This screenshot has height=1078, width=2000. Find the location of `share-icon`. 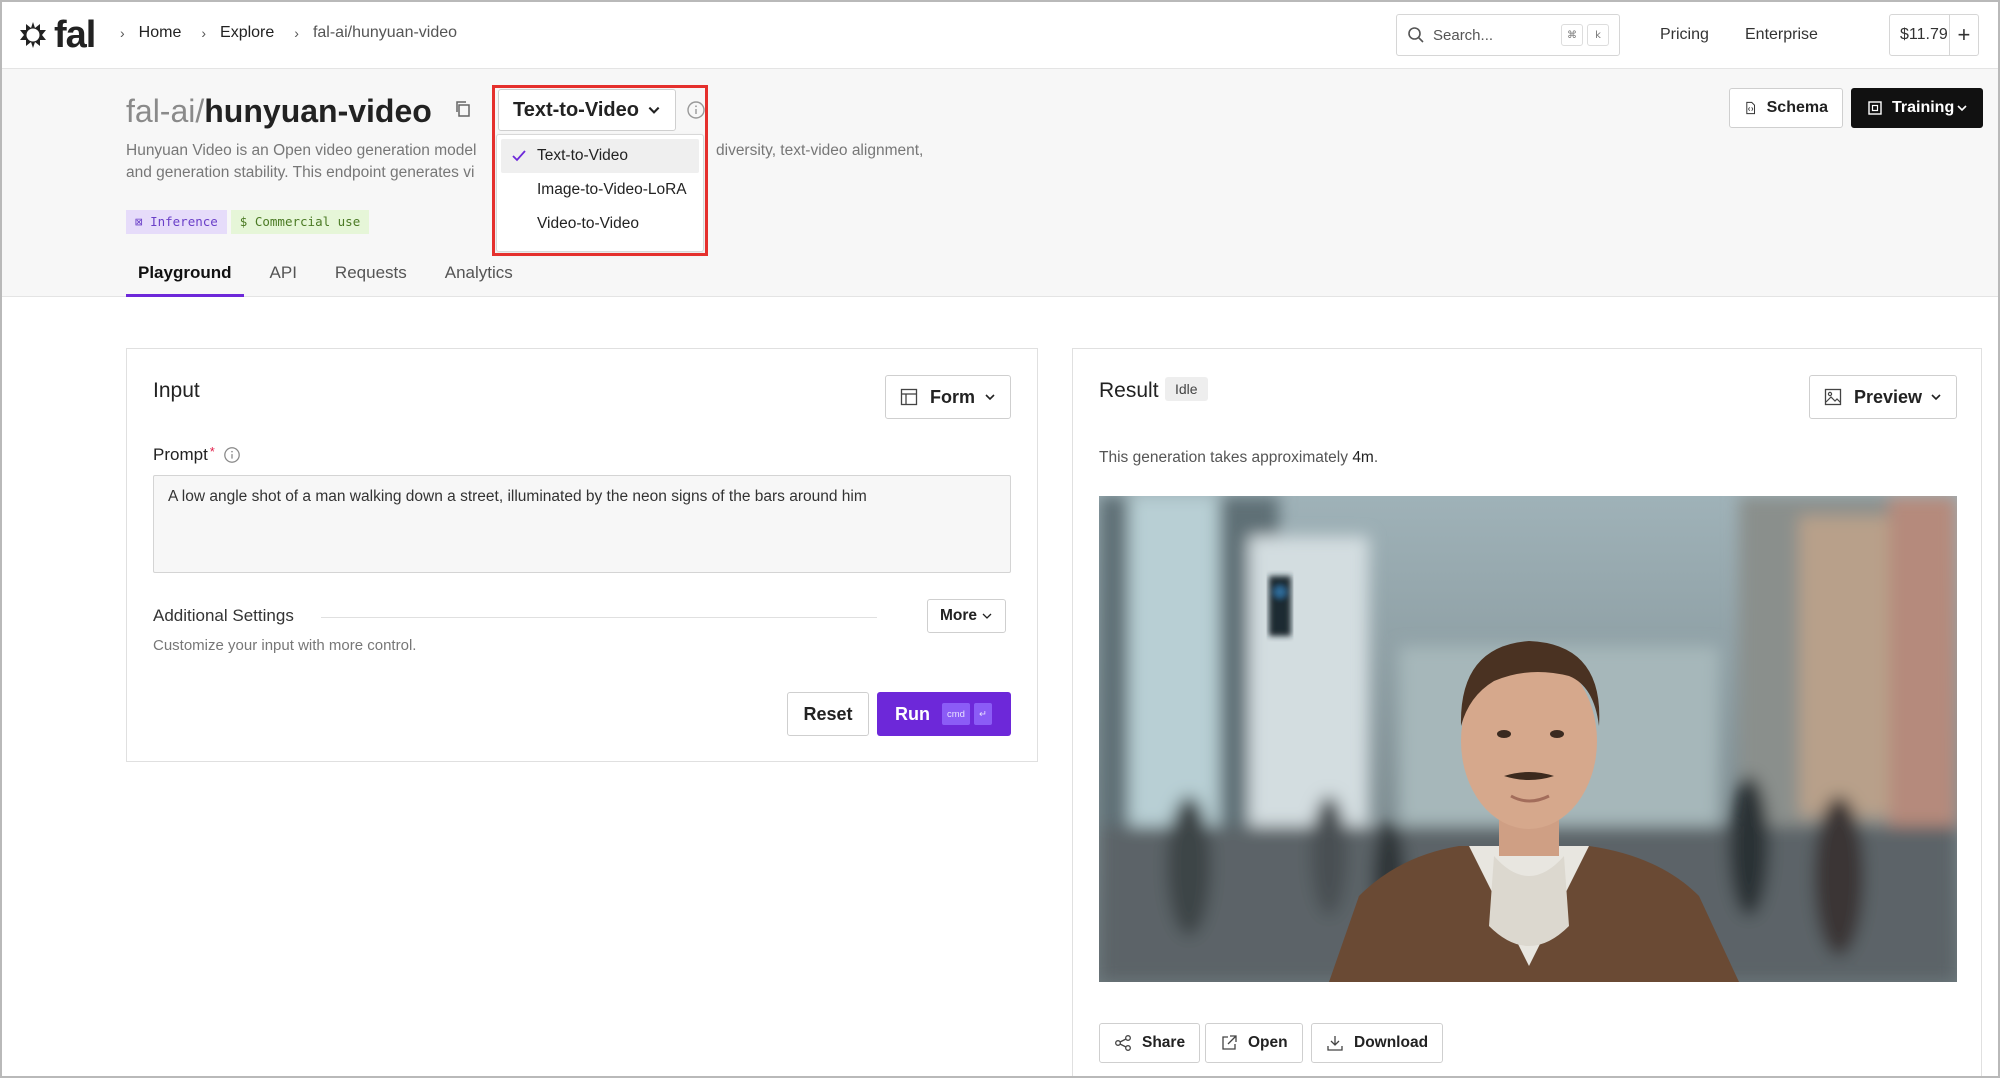

share-icon is located at coordinates (1123, 1043).